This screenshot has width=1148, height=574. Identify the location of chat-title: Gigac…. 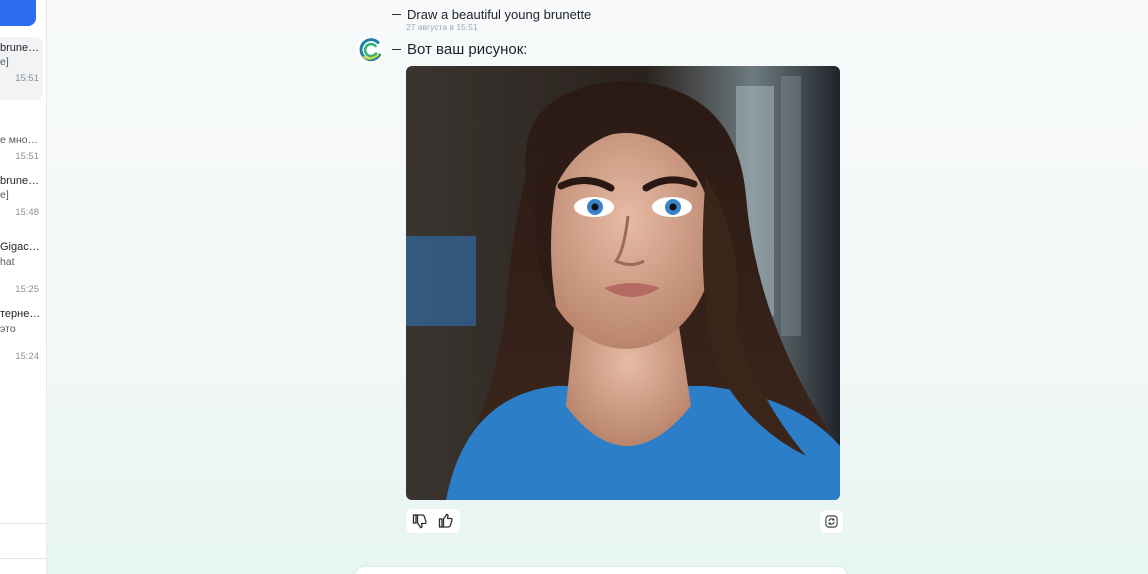
(20, 247).